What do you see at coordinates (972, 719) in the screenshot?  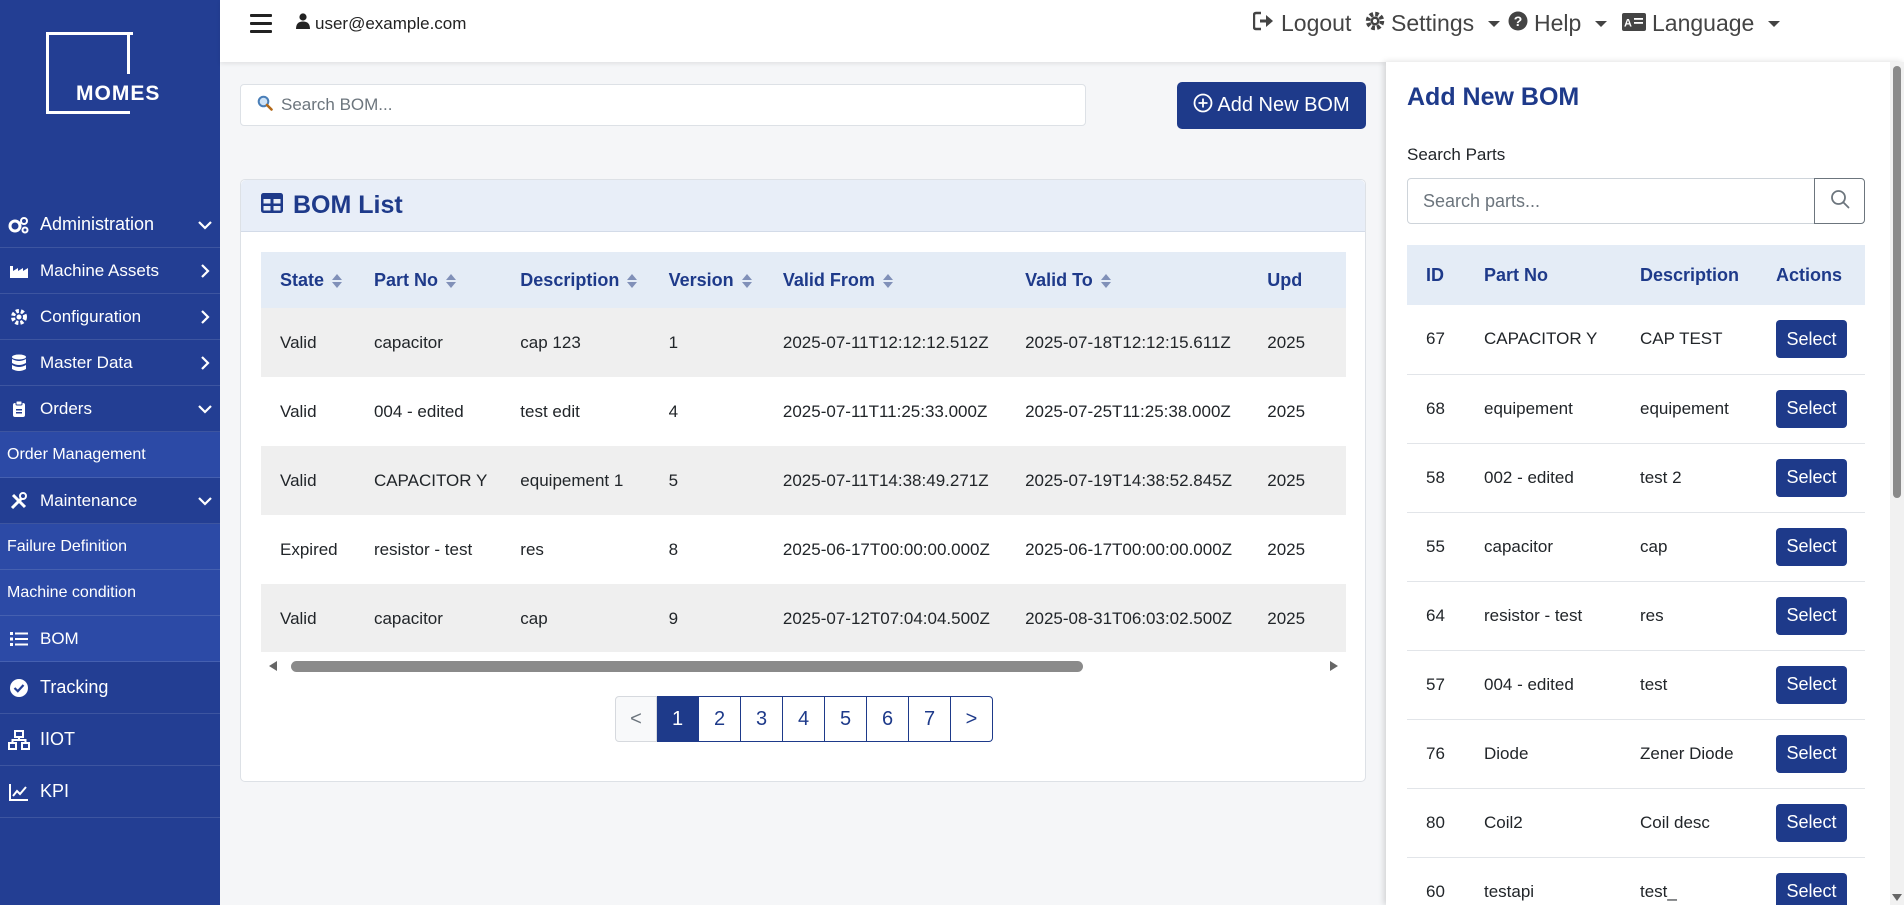 I see `page-next-button: >` at bounding box center [972, 719].